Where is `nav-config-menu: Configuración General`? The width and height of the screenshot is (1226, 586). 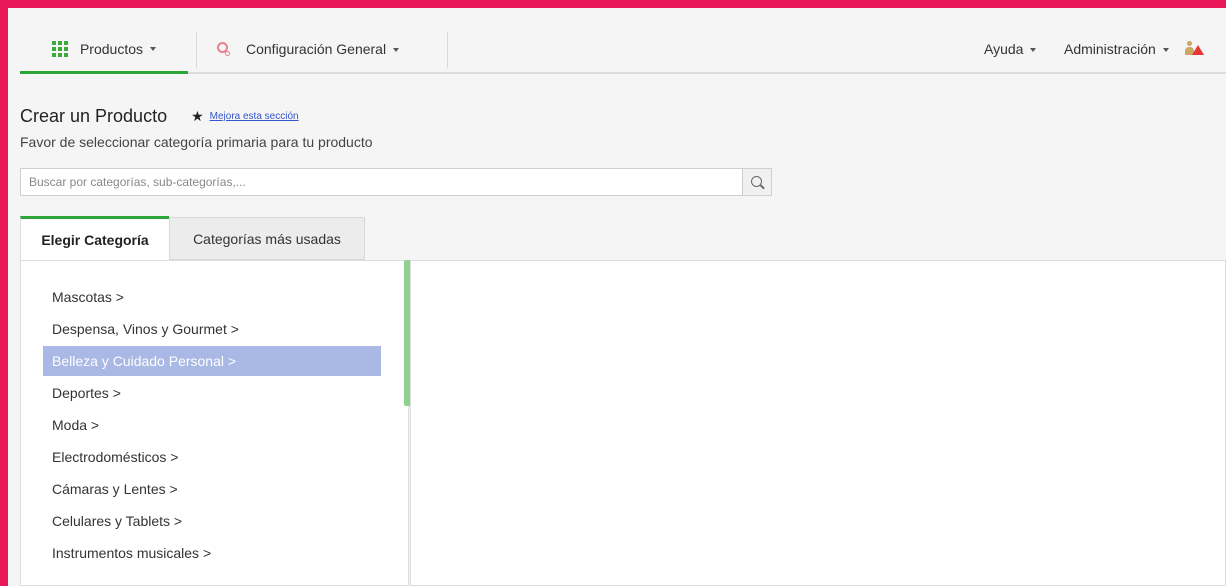 nav-config-menu: Configuración General is located at coordinates (308, 49).